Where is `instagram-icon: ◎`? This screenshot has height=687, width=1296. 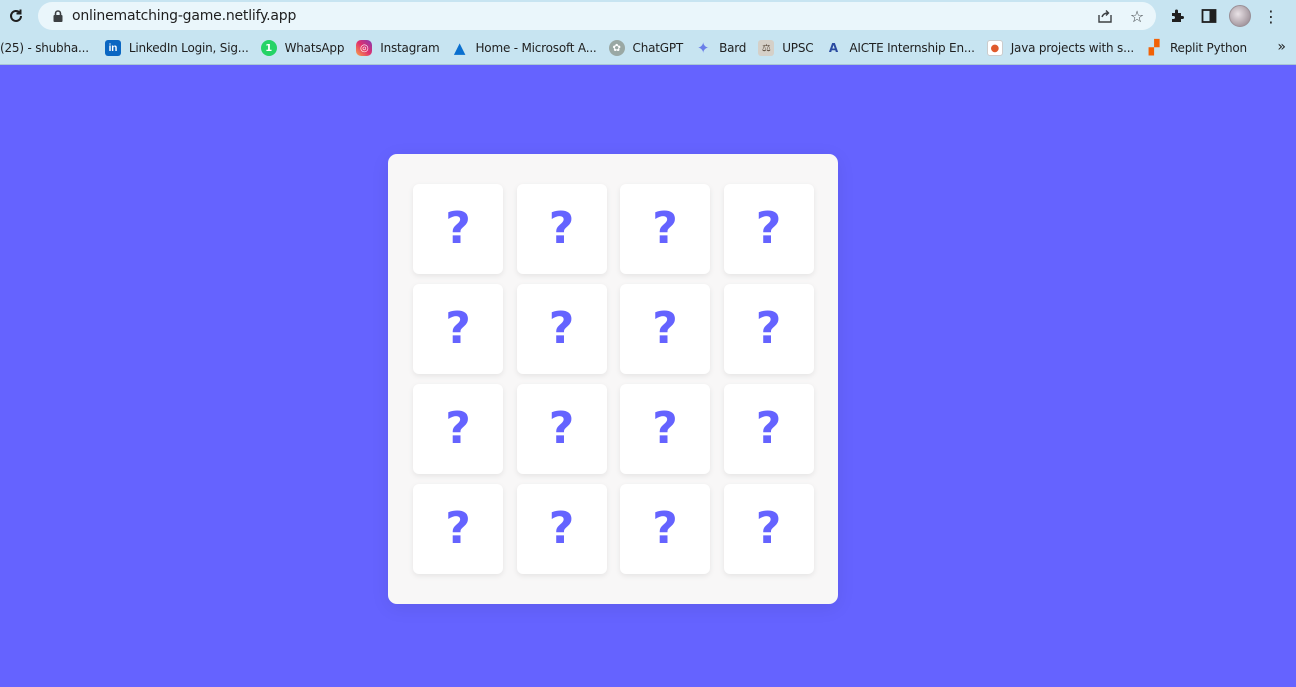 instagram-icon: ◎ is located at coordinates (364, 48).